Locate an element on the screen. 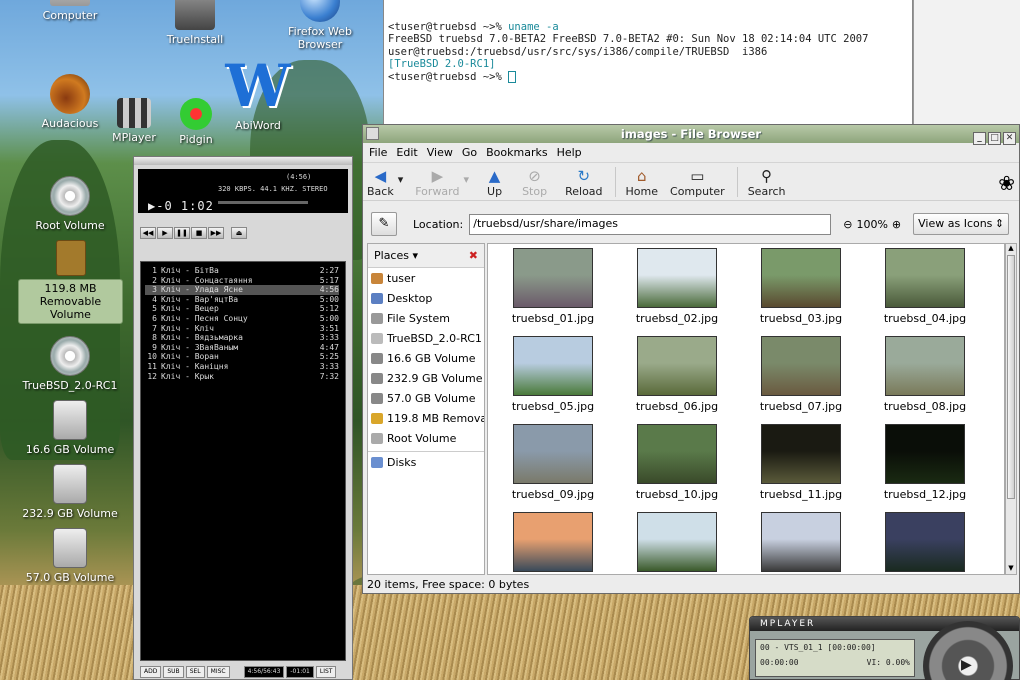 The width and height of the screenshot is (1020, 680). file-item: truebsd_03.jpg is located at coordinates (801, 286).